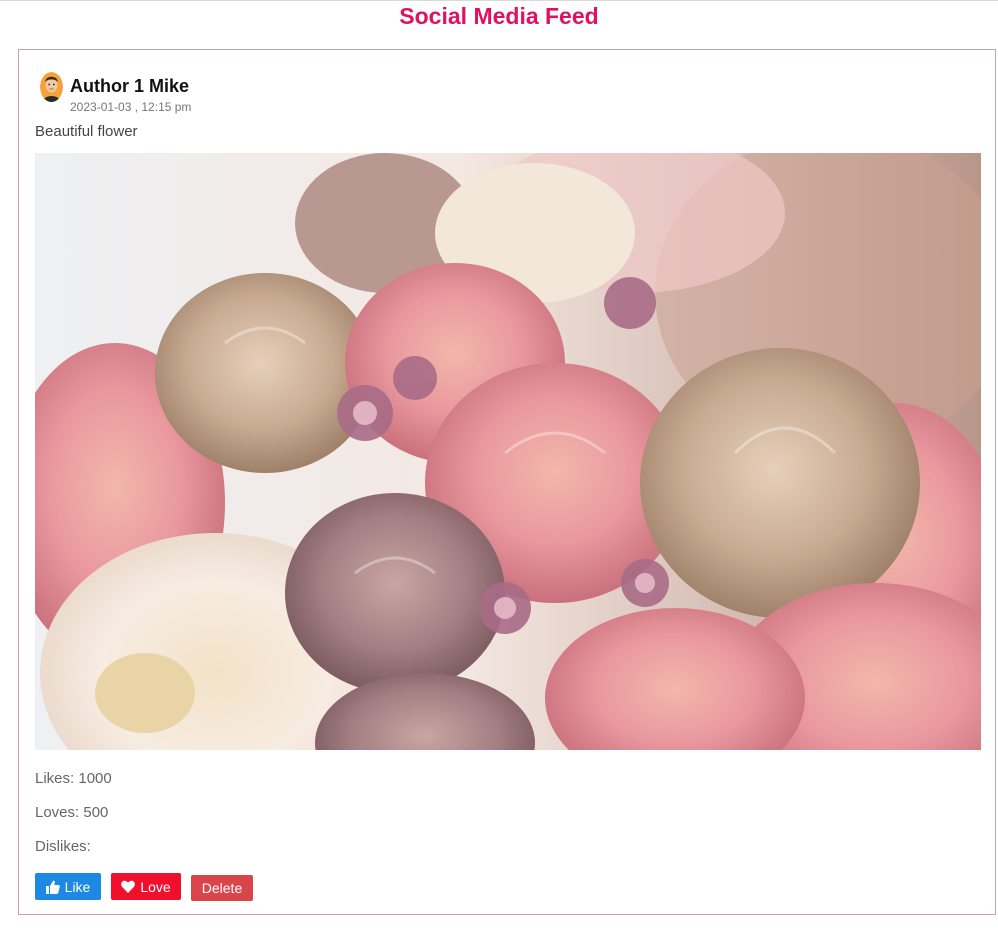 The width and height of the screenshot is (998, 937). What do you see at coordinates (131, 107) in the screenshot?
I see `post-timestamp: 2023-01-03 , 12:15 pm` at bounding box center [131, 107].